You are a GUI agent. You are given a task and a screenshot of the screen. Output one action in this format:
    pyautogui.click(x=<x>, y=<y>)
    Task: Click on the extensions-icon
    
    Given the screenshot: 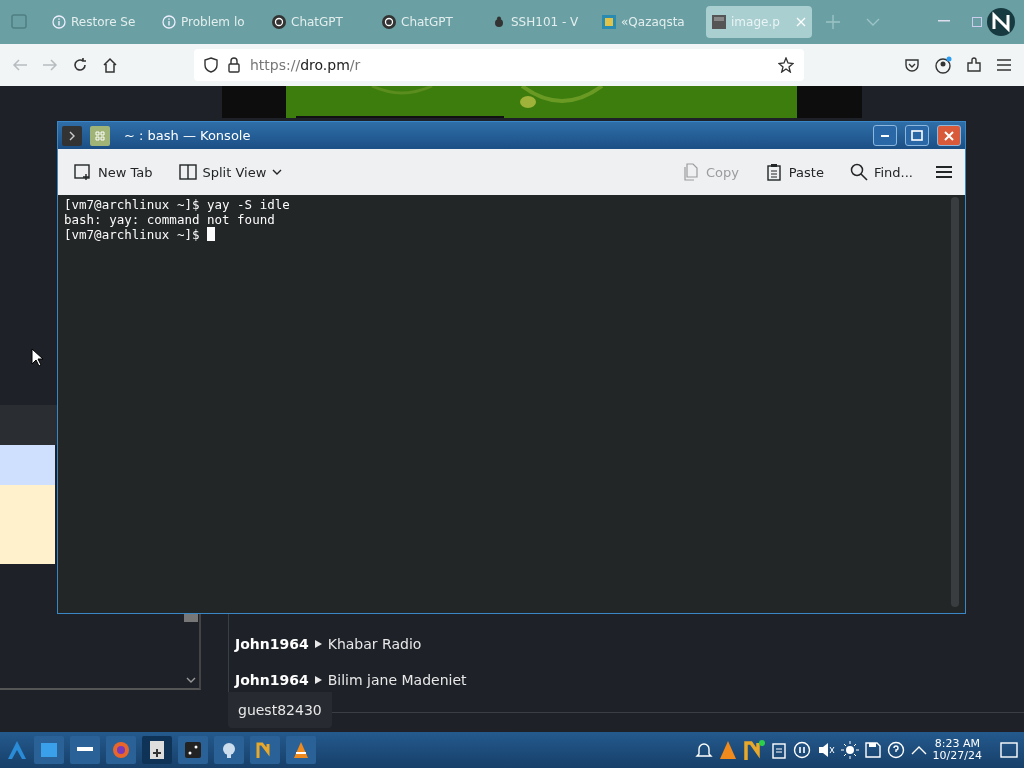 What is the action you would take?
    pyautogui.click(x=974, y=65)
    